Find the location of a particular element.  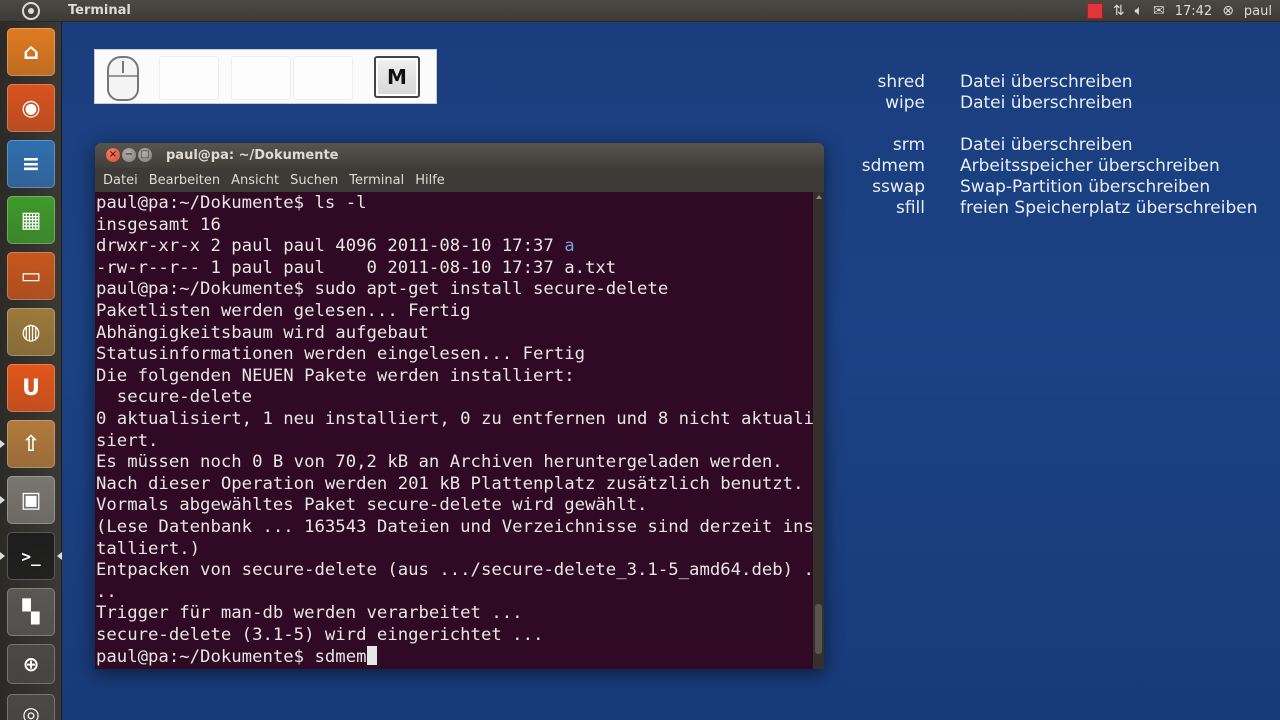

command-name: sfill is located at coordinates (910, 208).